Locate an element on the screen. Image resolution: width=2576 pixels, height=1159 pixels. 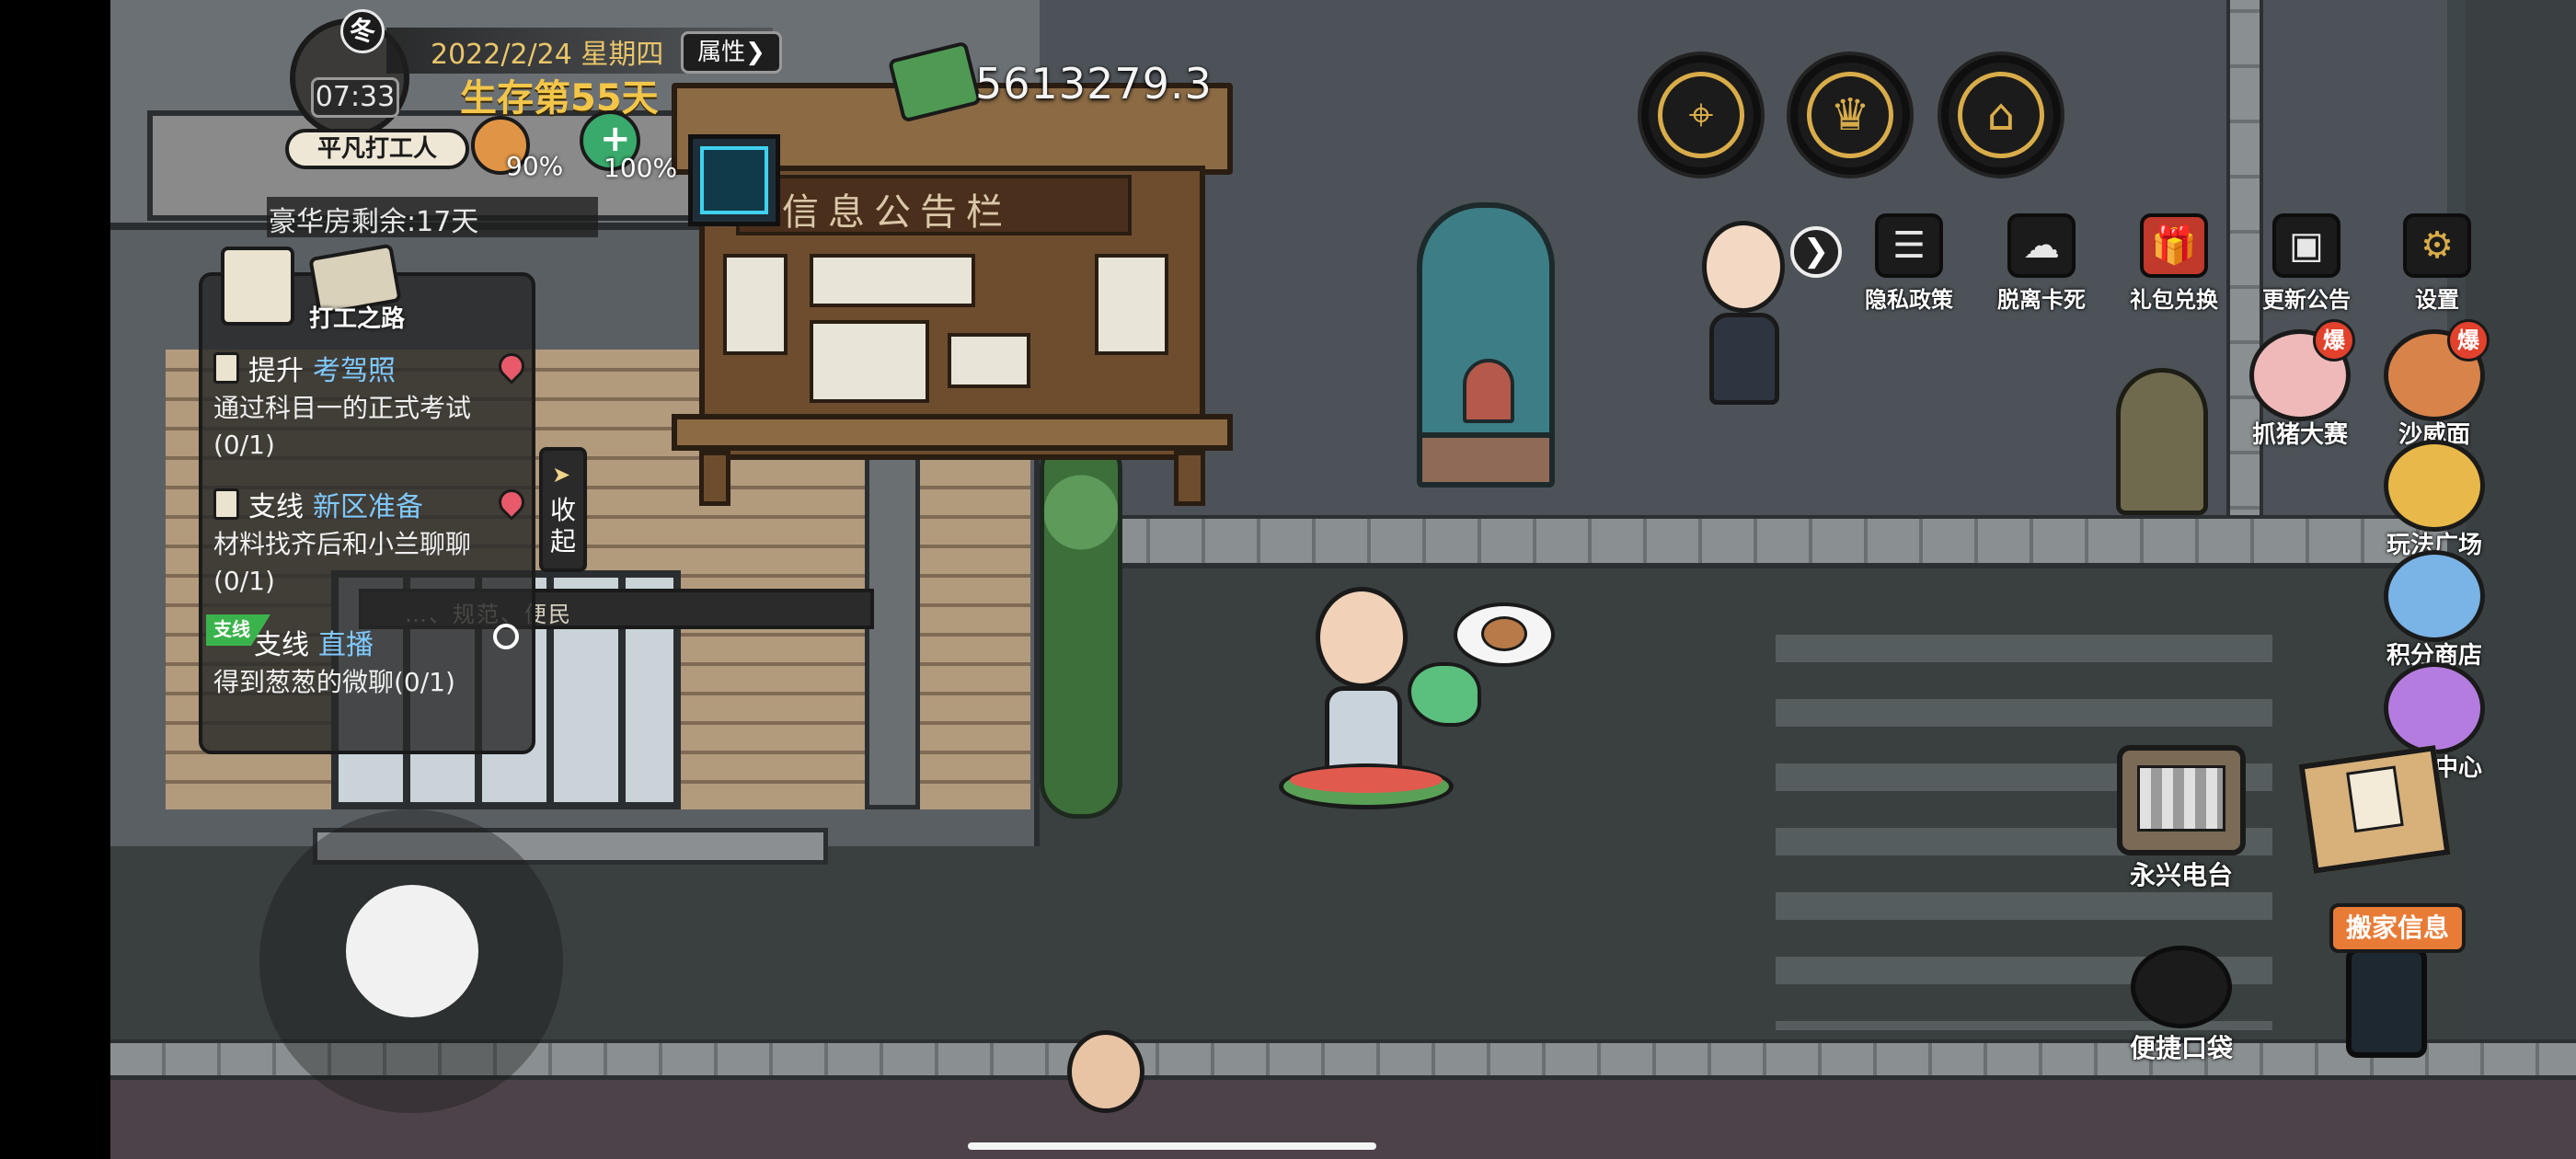
radio-station-button: 永兴电台 is located at coordinates (2181, 818).